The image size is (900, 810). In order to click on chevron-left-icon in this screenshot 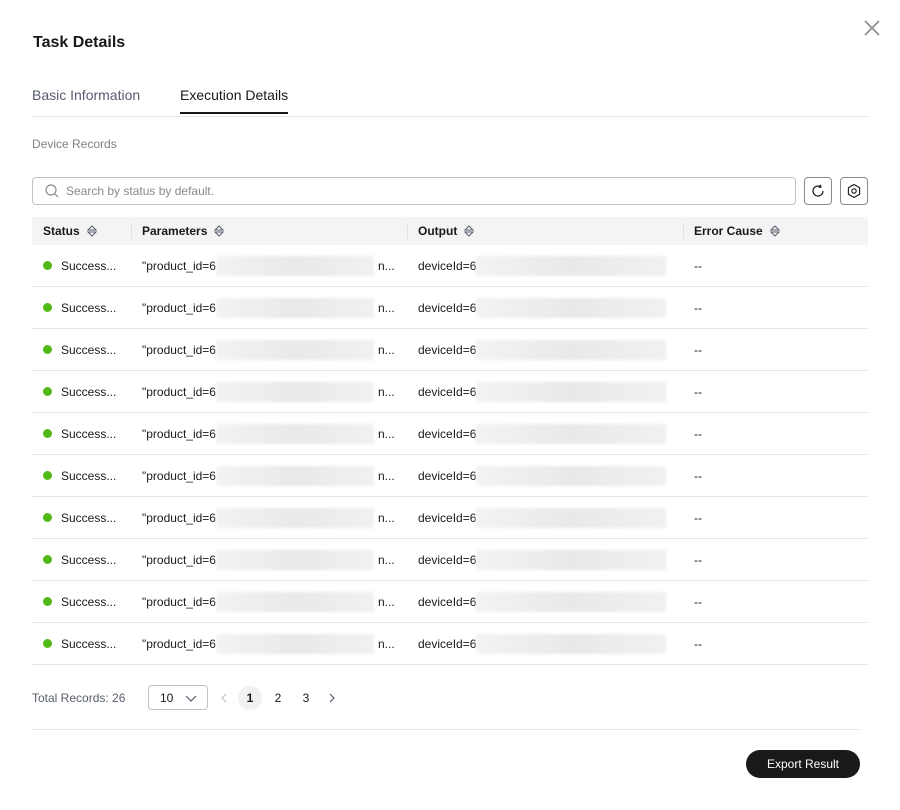, I will do `click(224, 698)`.